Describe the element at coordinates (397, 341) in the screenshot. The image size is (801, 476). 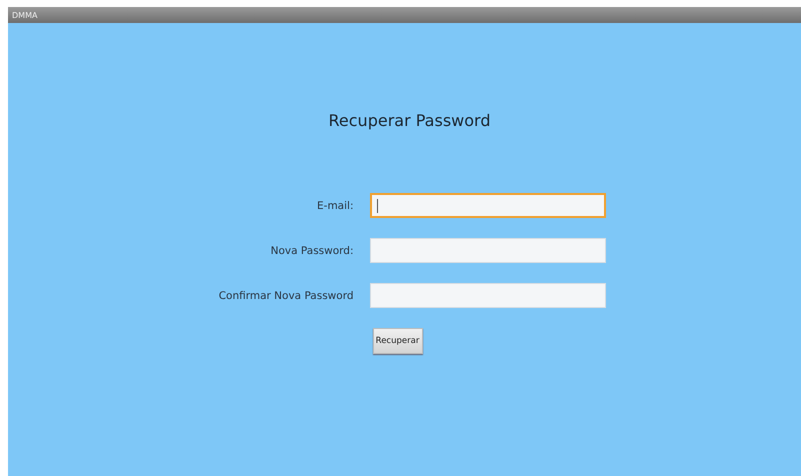
I see `recover-button: Recuperar` at that location.